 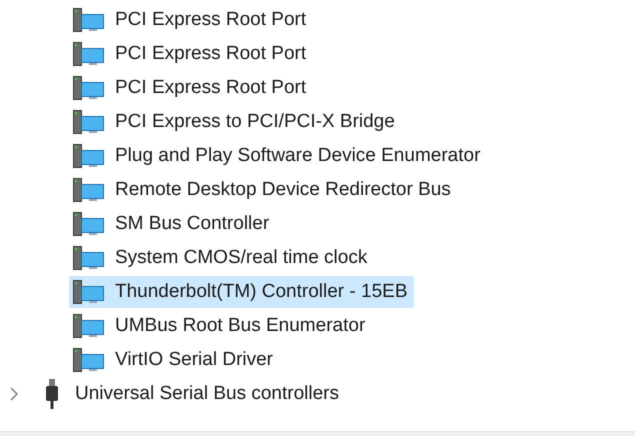 I want to click on tree-item: Remote Desktop Device Redirector Bus, so click(x=263, y=190).